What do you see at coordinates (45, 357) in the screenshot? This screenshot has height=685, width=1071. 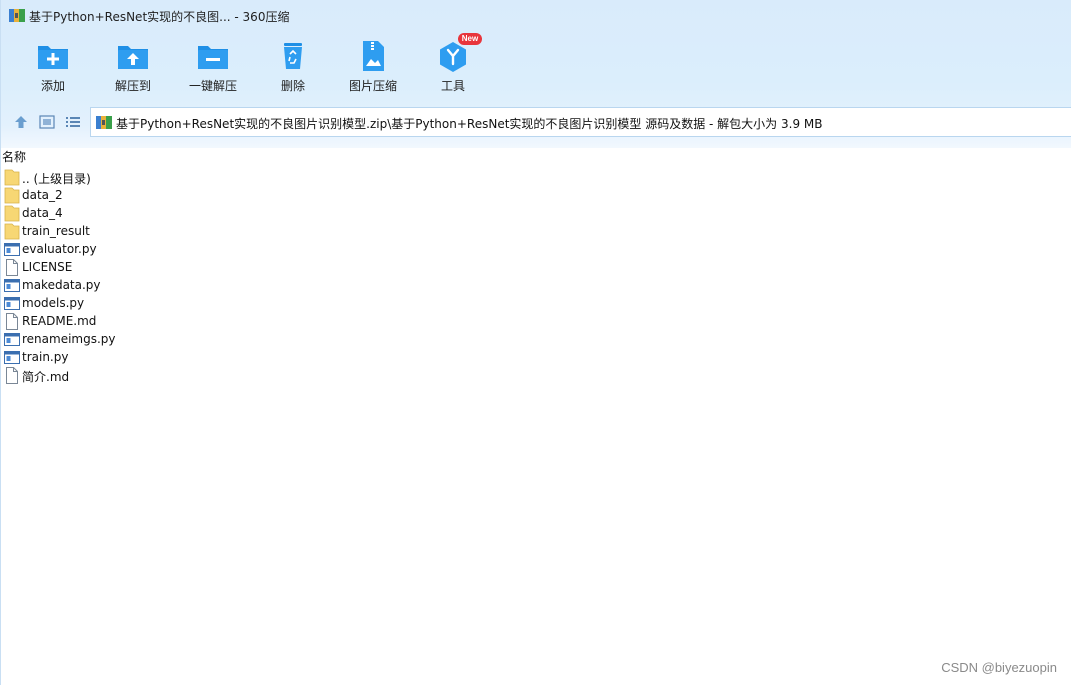 I see `file-name: train.py` at bounding box center [45, 357].